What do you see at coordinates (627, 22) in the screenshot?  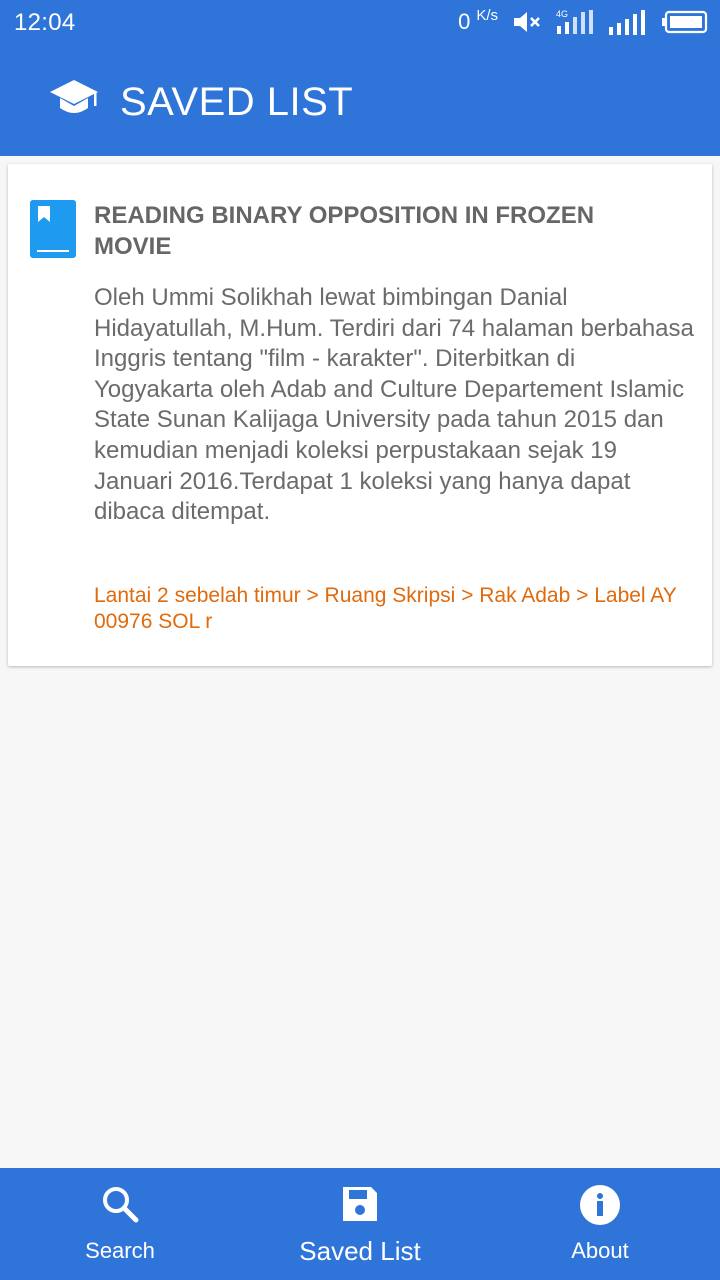 I see `signal-strength-icon` at bounding box center [627, 22].